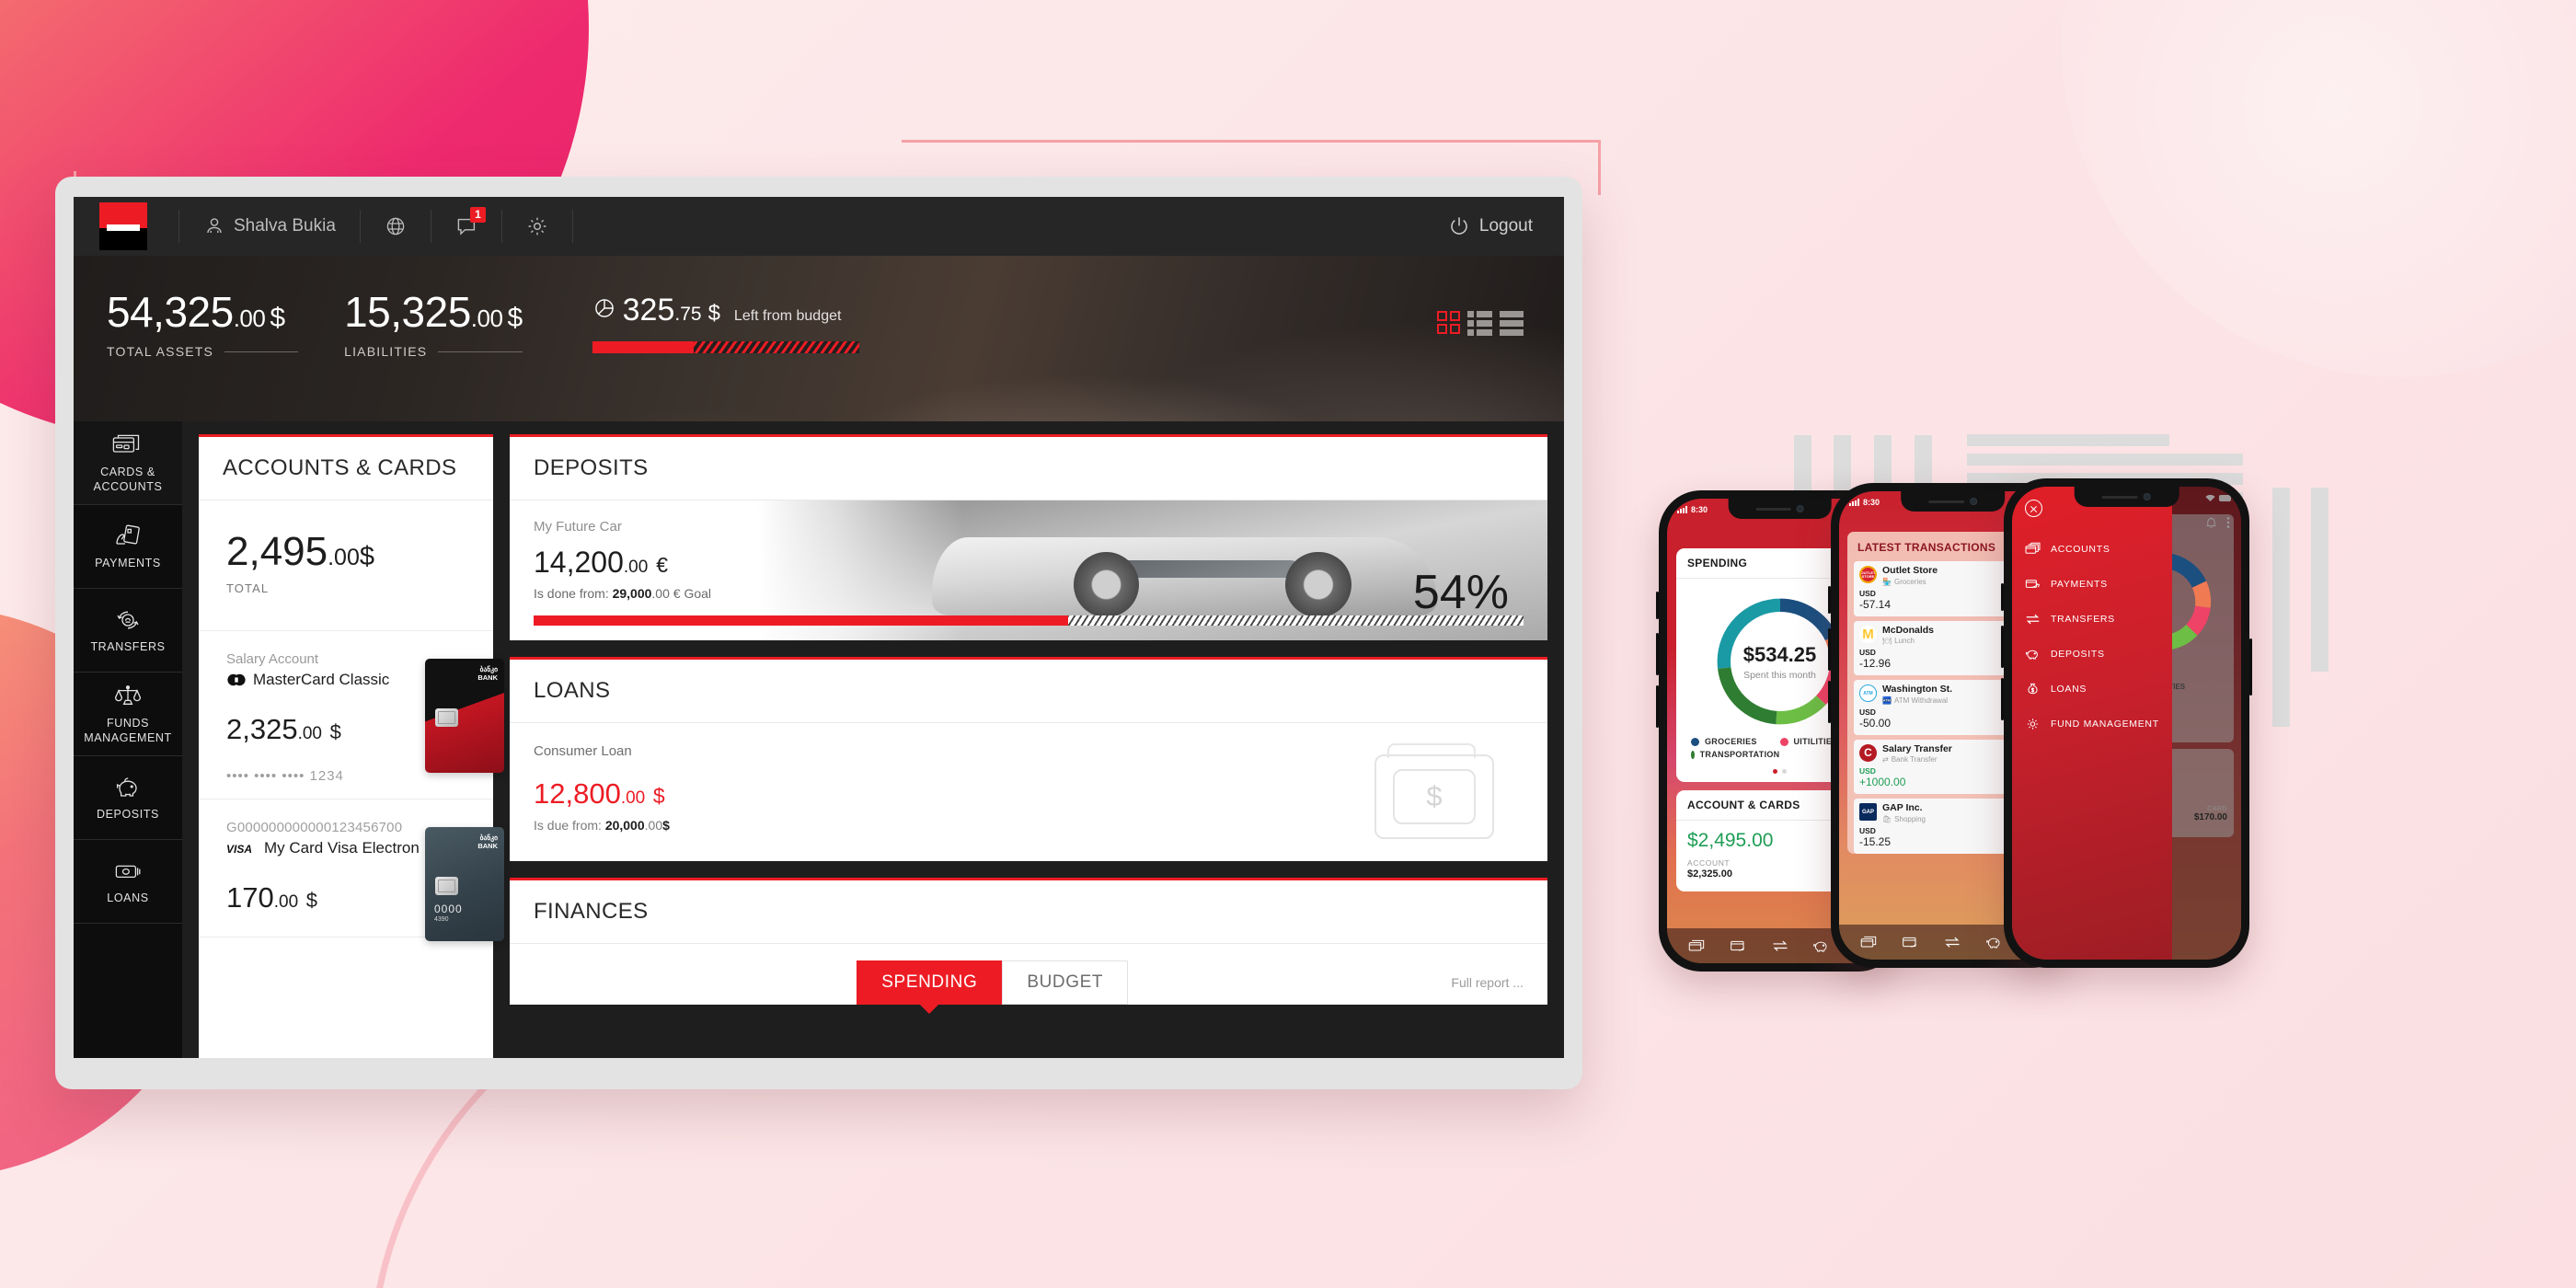  What do you see at coordinates (1875, 841) in the screenshot?
I see `transaction-amount: -15.25` at bounding box center [1875, 841].